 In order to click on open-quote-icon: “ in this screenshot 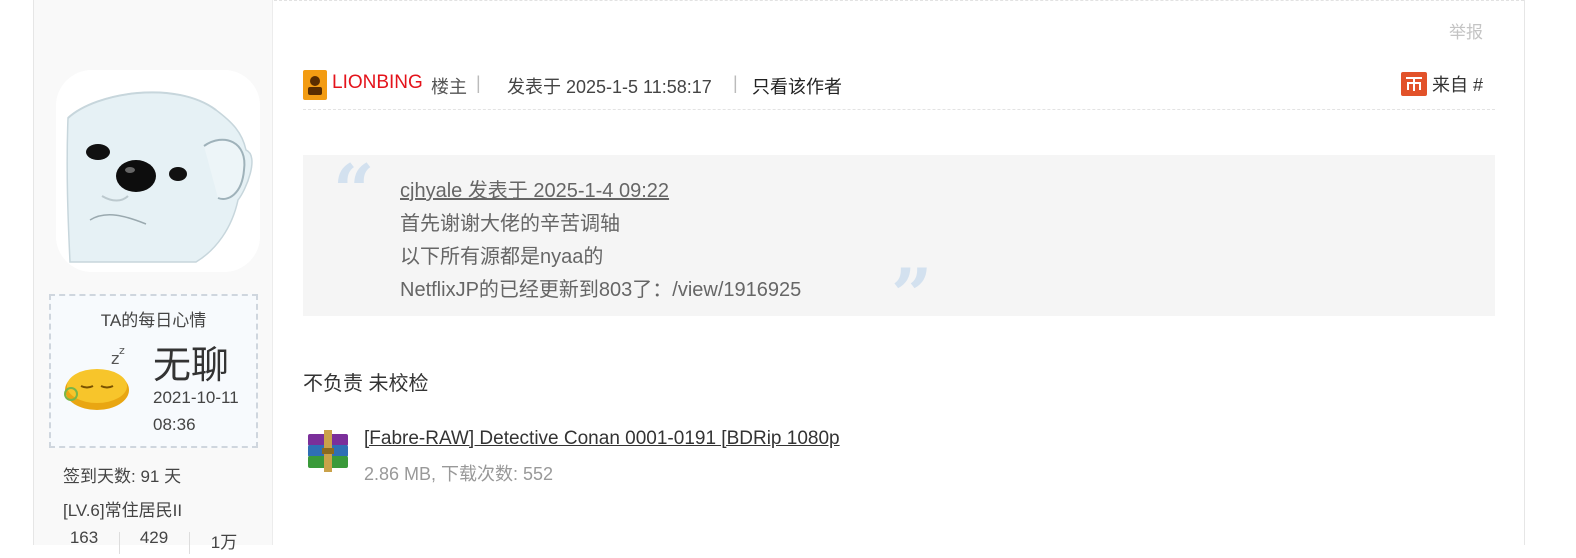, I will do `click(354, 190)`.